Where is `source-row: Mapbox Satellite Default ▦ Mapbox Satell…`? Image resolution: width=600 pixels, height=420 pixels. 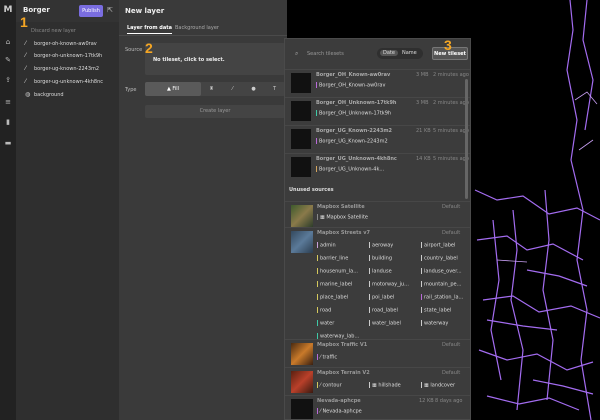
source-row: Mapbox Satellite Default ▦ Mapbox Satell… is located at coordinates (377, 214).